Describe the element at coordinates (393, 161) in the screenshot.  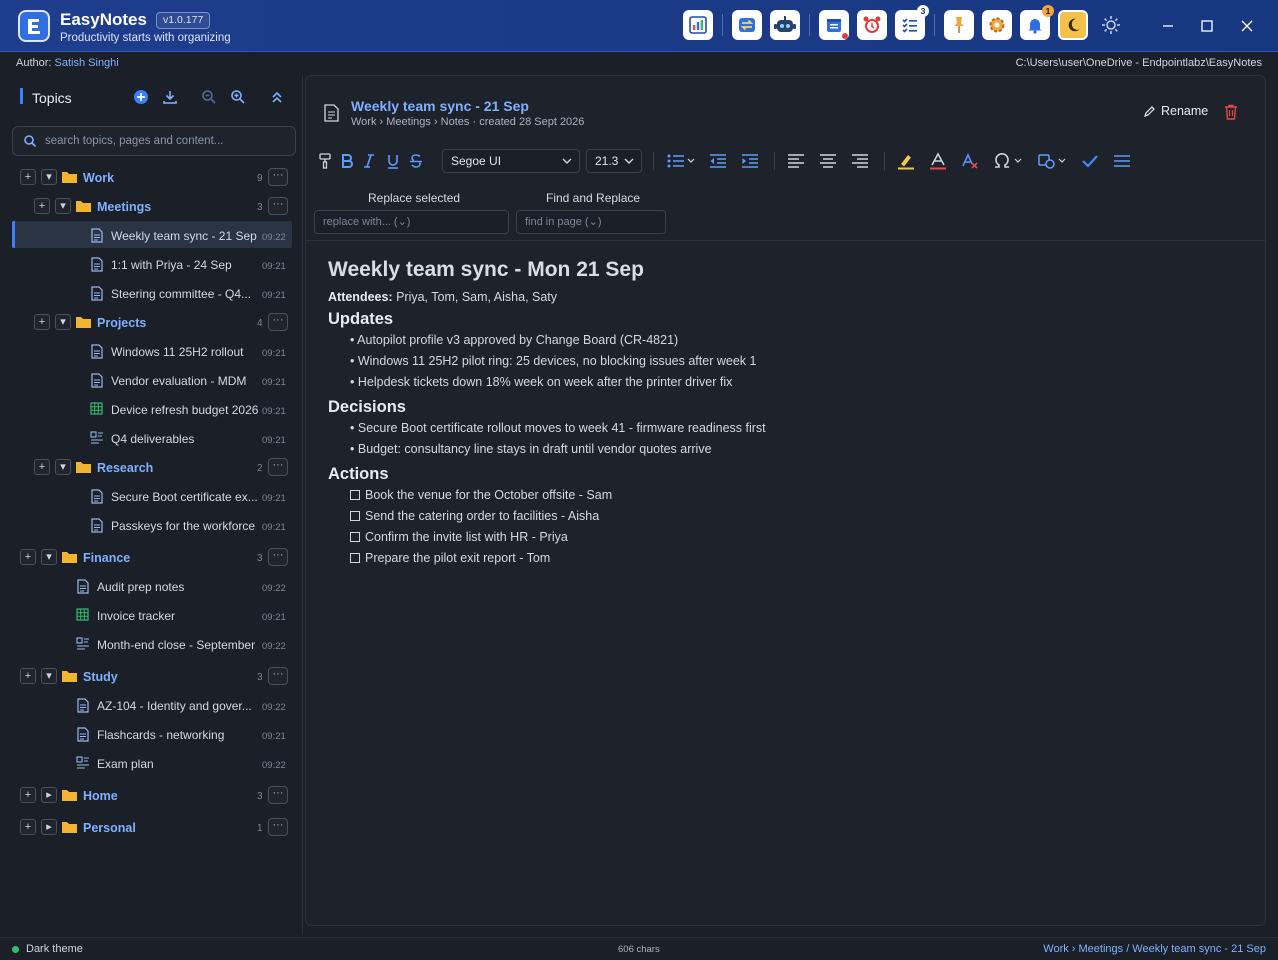
I see `underline-button` at that location.